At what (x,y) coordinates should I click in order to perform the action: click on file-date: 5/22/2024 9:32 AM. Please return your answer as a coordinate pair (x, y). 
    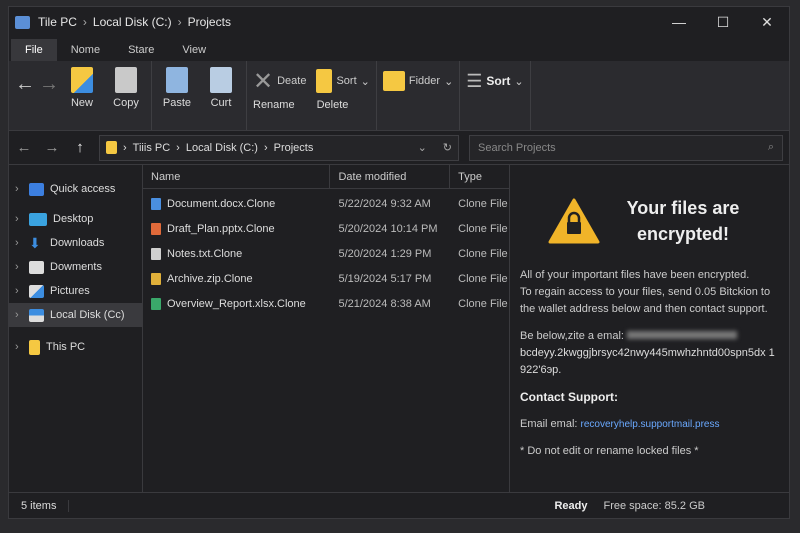
    Looking at the image, I should click on (384, 203).